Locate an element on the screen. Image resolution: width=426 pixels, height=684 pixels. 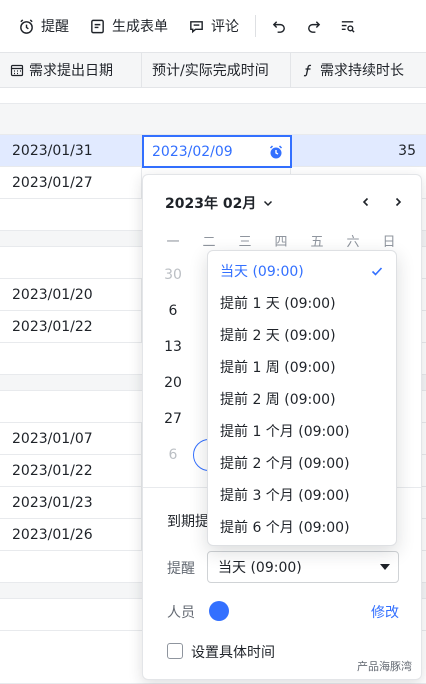
column-header-label: 需求持续时长 is located at coordinates (362, 71).